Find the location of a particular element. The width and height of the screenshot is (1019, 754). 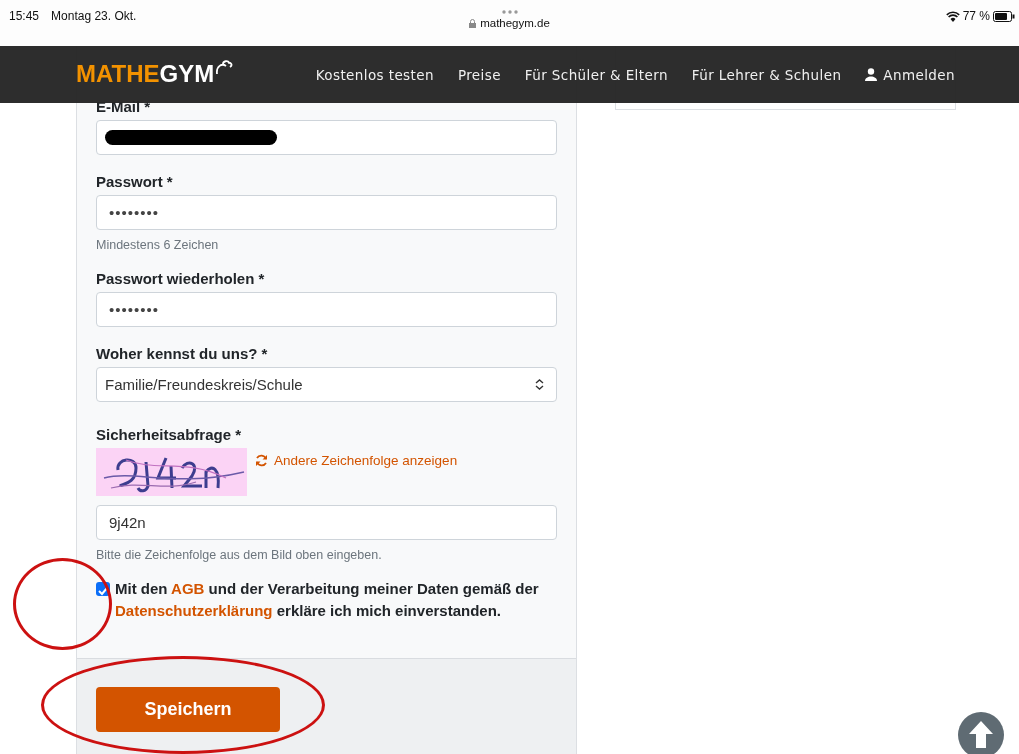

field-label: Woher kennst du uns? * is located at coordinates (182, 353).